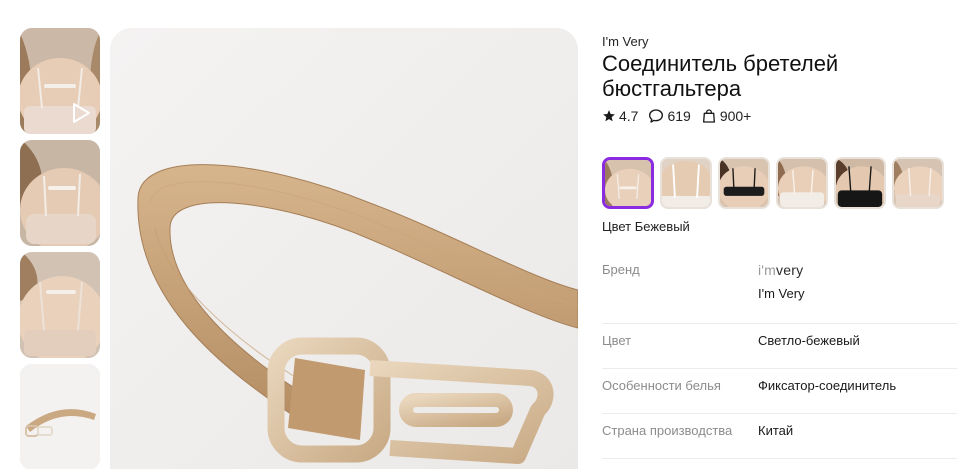 Image resolution: width=957 pixels, height=469 pixels. I want to click on spec-row-features: Особенности белья Фиксатор-соединитель, so click(779, 391).